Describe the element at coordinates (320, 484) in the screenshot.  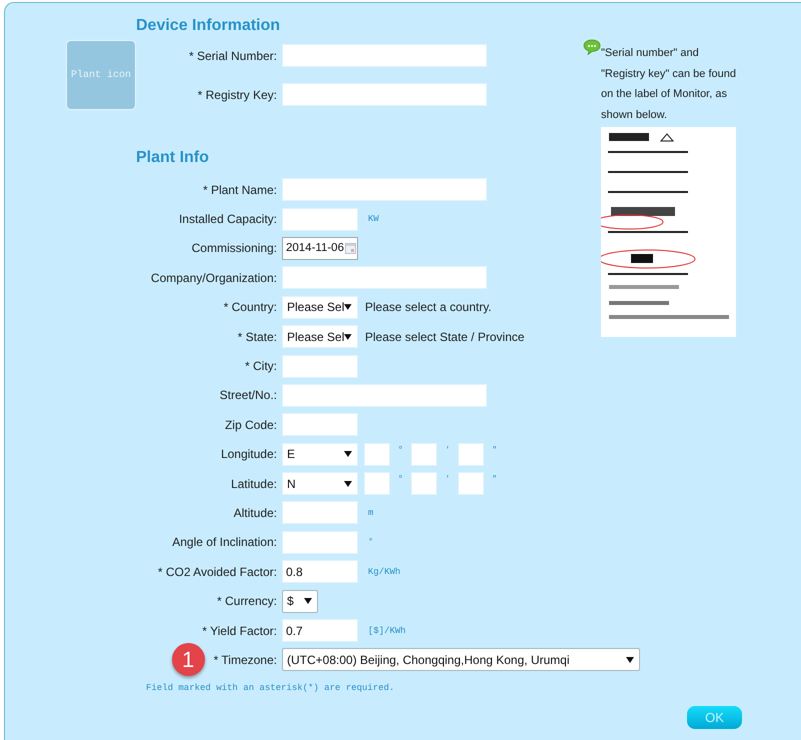
I see `dropdown: N` at that location.